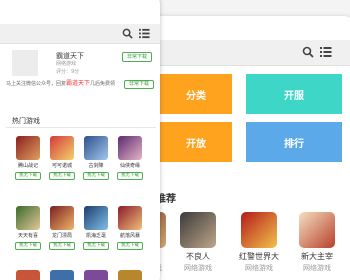 Image resolution: width=350 pixels, height=280 pixels. I want to click on game-name: 仙侠奇缘, so click(129, 166).